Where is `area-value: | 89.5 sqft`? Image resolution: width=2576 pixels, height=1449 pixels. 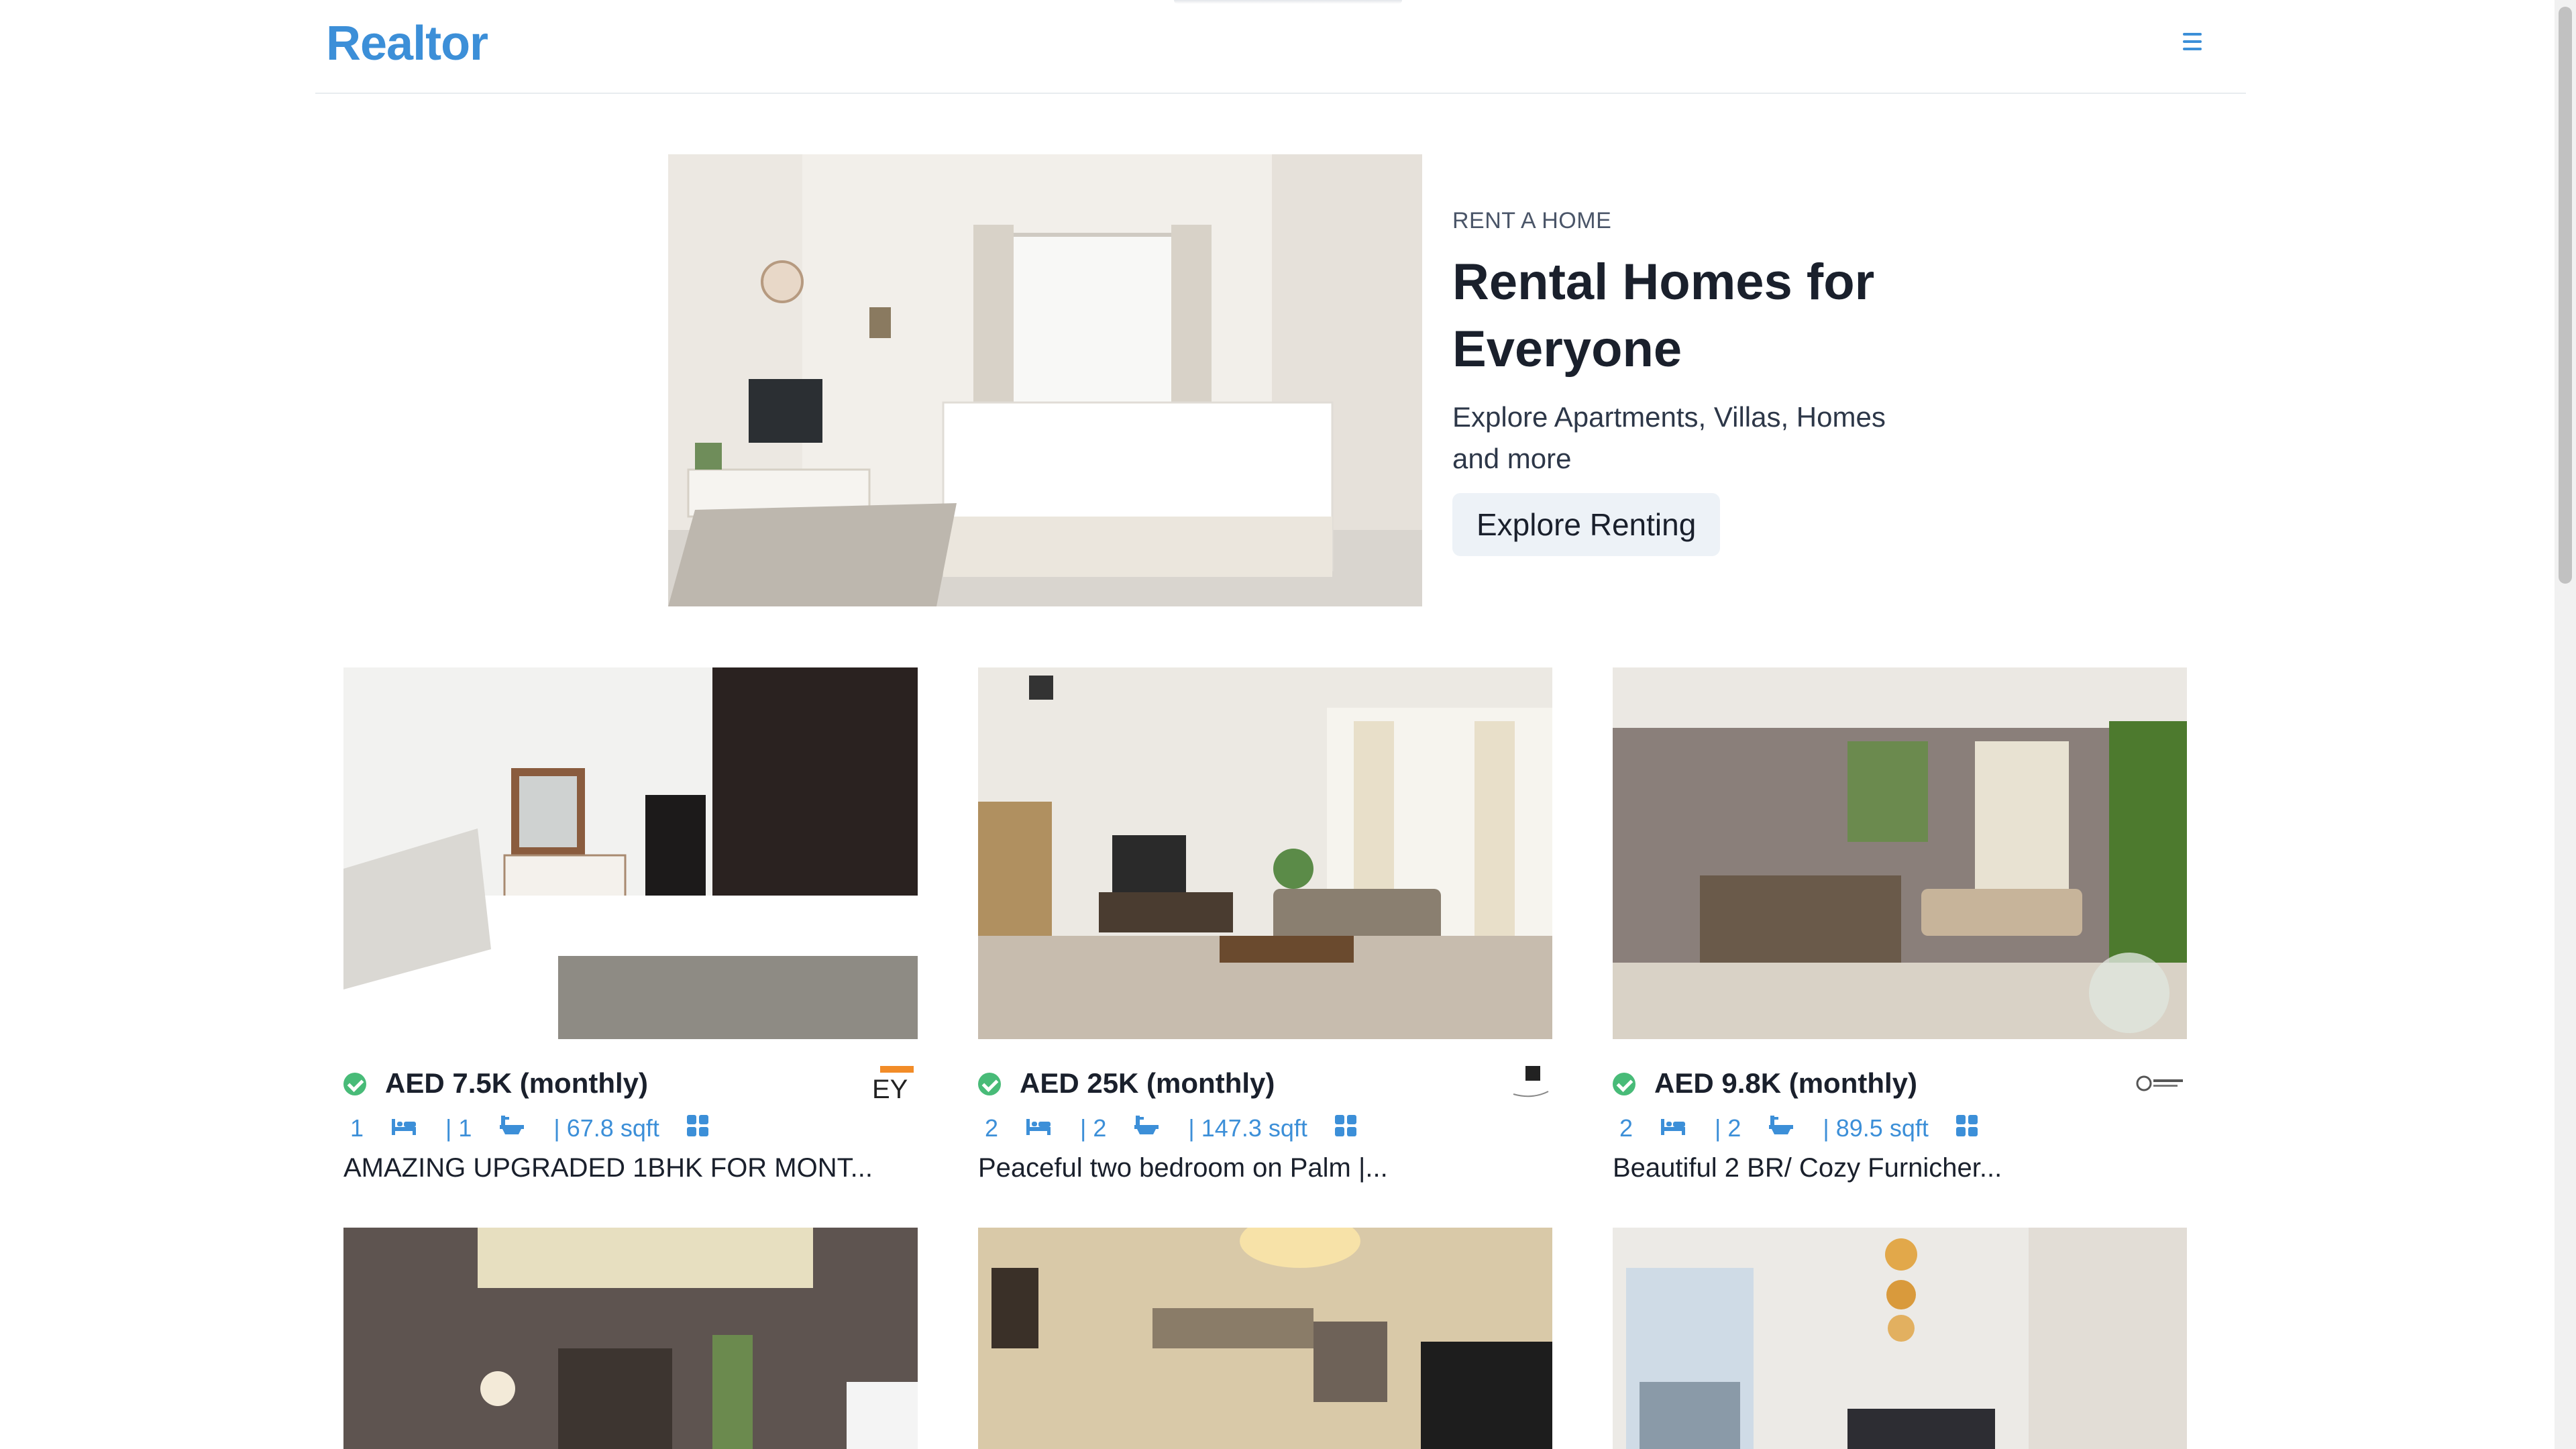 area-value: | 89.5 sqft is located at coordinates (1876, 1128).